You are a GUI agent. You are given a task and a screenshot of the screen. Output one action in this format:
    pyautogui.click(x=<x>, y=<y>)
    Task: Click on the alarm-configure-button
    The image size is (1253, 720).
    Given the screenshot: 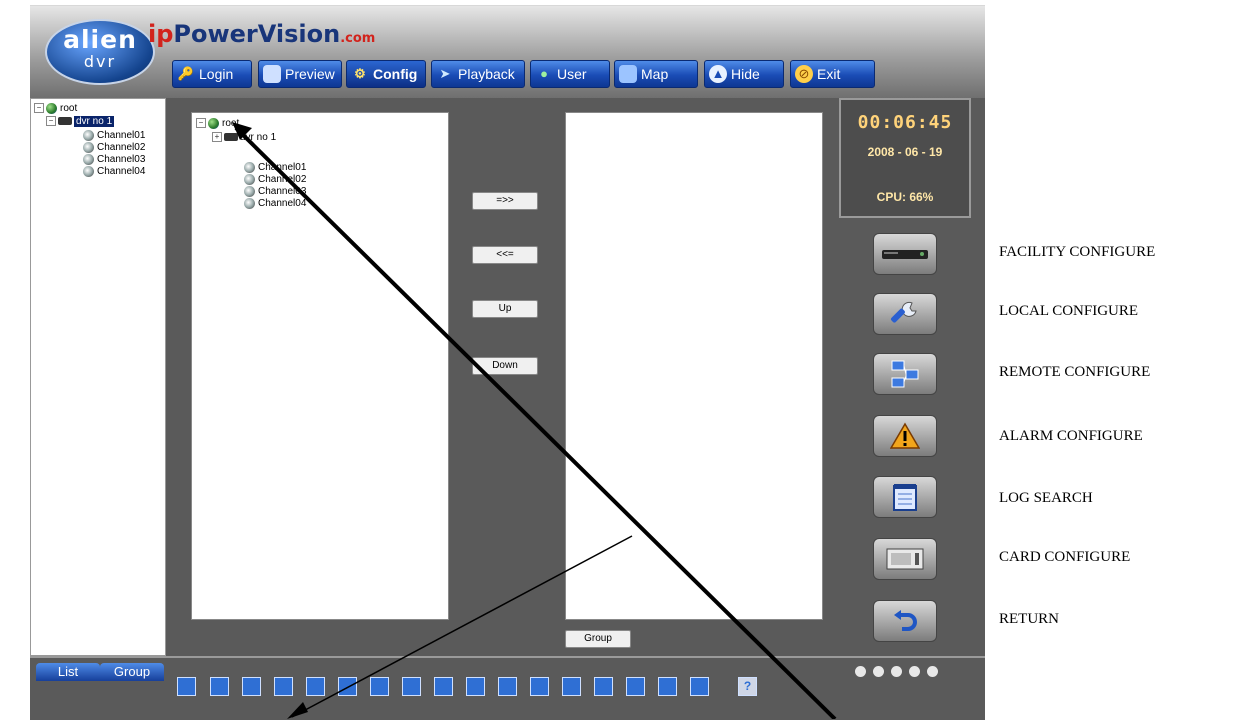 What is the action you would take?
    pyautogui.click(x=905, y=436)
    